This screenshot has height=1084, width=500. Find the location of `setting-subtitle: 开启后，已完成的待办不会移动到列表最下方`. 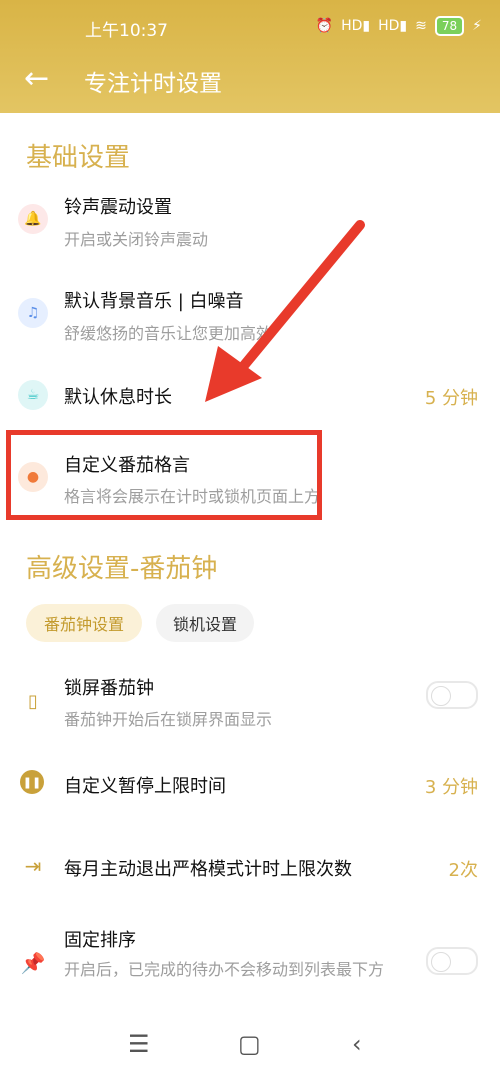

setting-subtitle: 开启后，已完成的待办不会移动到列表最下方 is located at coordinates (224, 969).